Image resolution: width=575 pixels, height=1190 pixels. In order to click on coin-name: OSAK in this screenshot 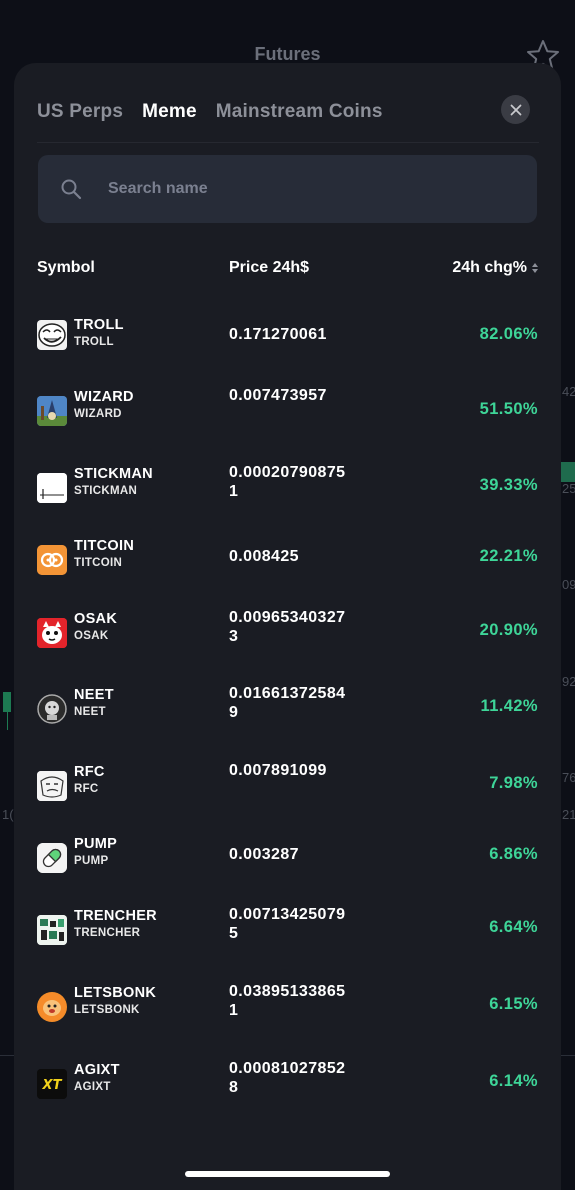, I will do `click(96, 619)`.